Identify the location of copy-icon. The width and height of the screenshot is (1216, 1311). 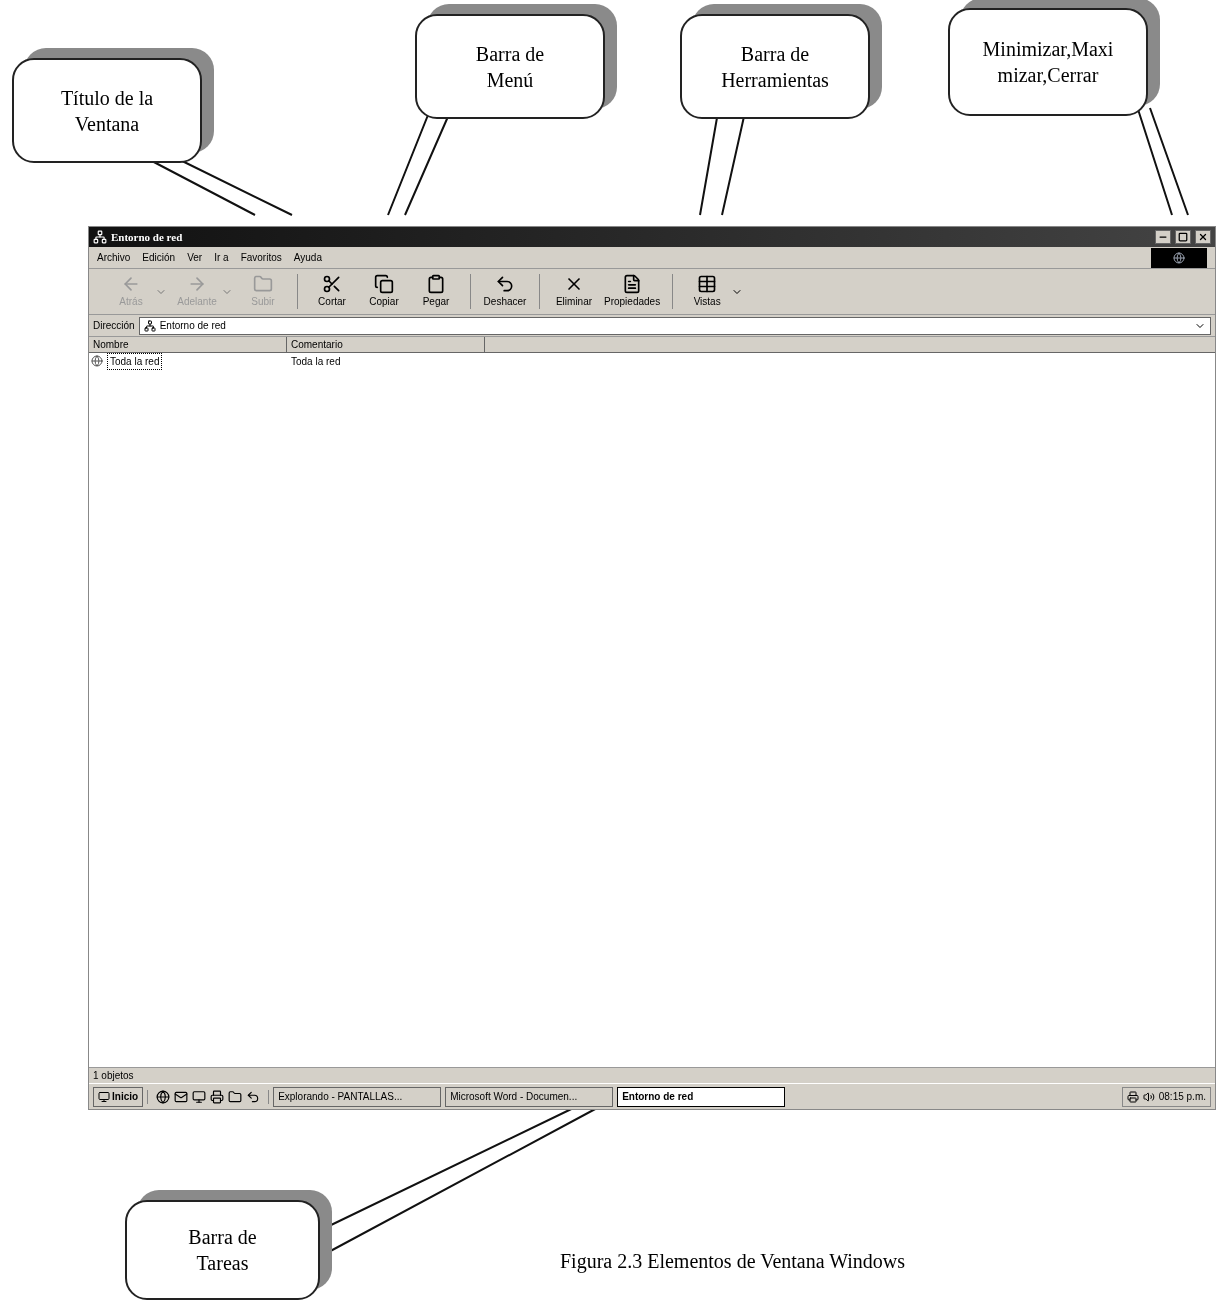
(384, 284).